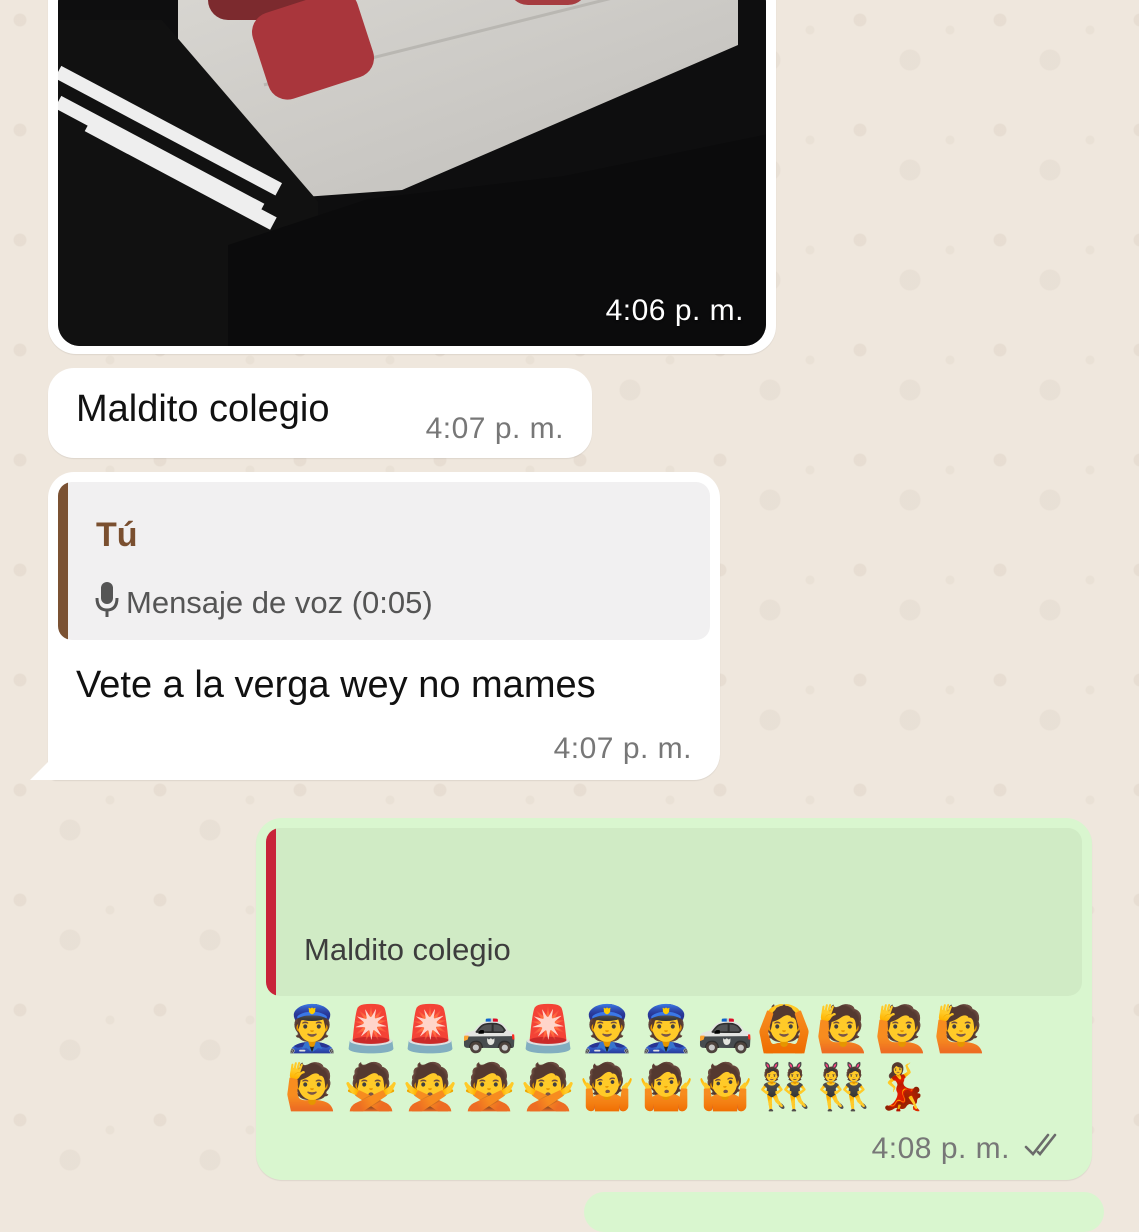 The width and height of the screenshot is (1139, 1232). What do you see at coordinates (336, 685) in the screenshot?
I see `message-text: Vete a la verga wey no mames` at bounding box center [336, 685].